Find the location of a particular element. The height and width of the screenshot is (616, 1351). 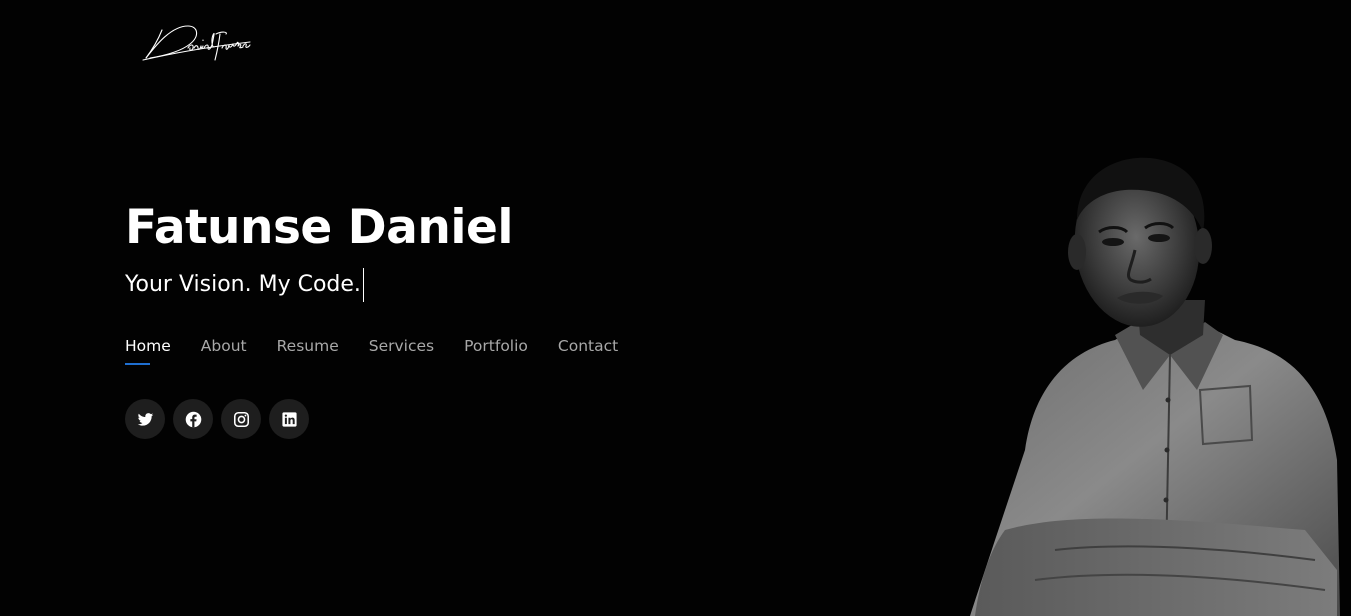

signature-logo-image is located at coordinates (196, 43).